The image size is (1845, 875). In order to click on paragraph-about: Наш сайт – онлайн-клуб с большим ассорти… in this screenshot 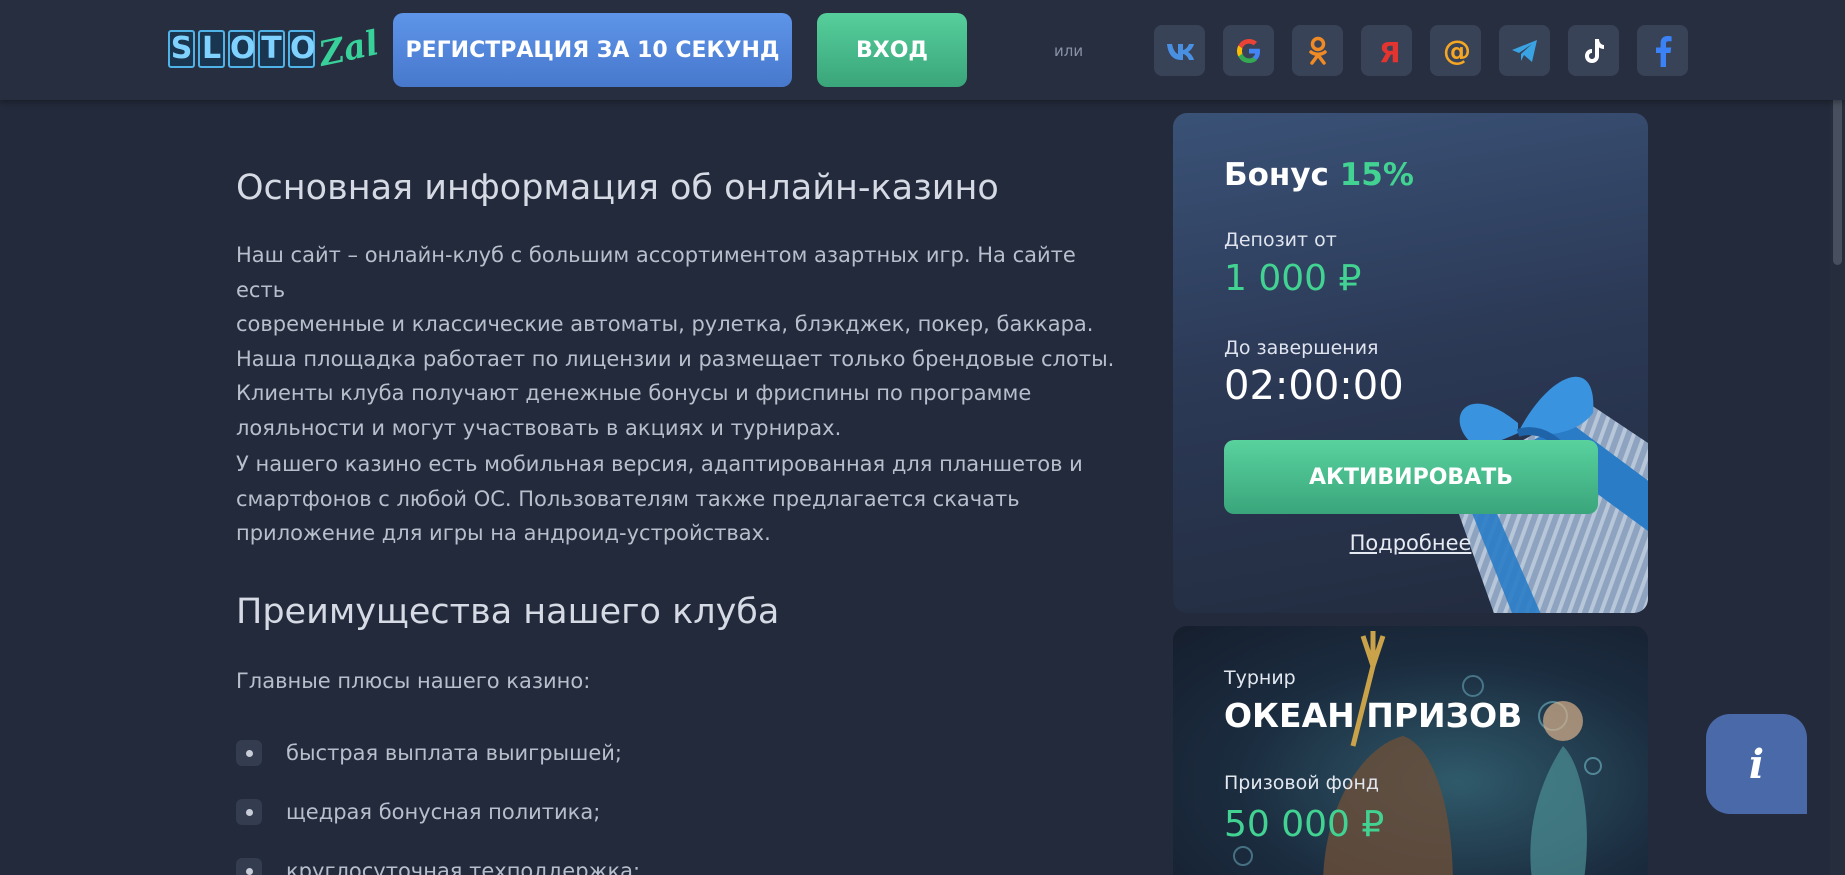, I will do `click(676, 342)`.